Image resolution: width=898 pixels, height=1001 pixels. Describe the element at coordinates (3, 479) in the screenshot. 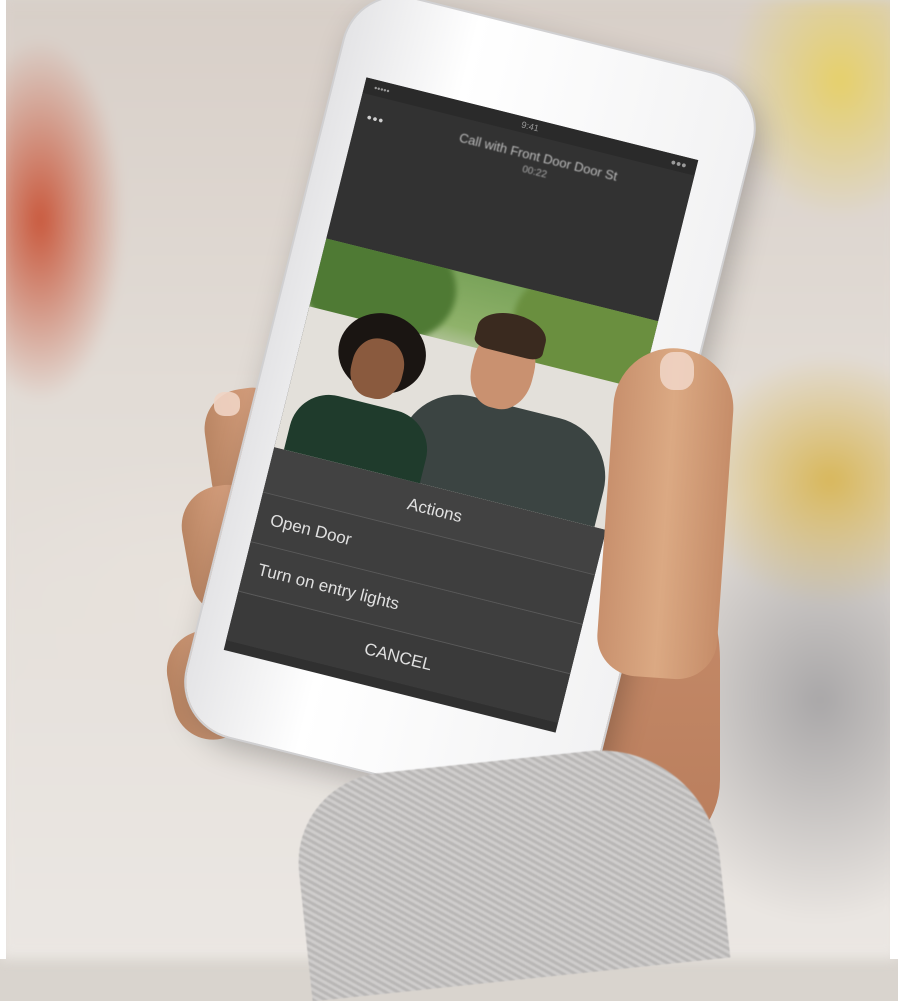

I see `left-border` at that location.